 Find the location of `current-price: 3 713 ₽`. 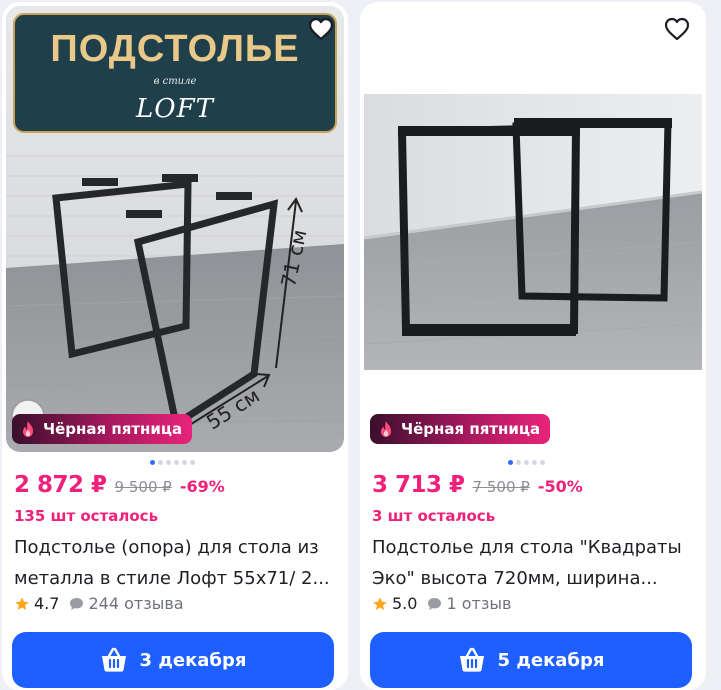

current-price: 3 713 ₽ is located at coordinates (418, 485).